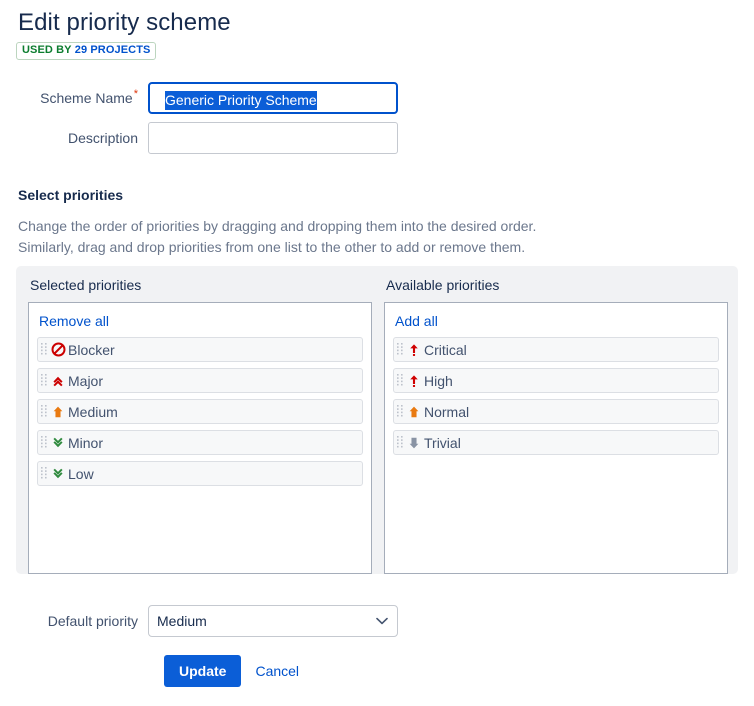 Image resolution: width=754 pixels, height=706 pixels. I want to click on badge-suffix: PROJECTS, so click(120, 50).